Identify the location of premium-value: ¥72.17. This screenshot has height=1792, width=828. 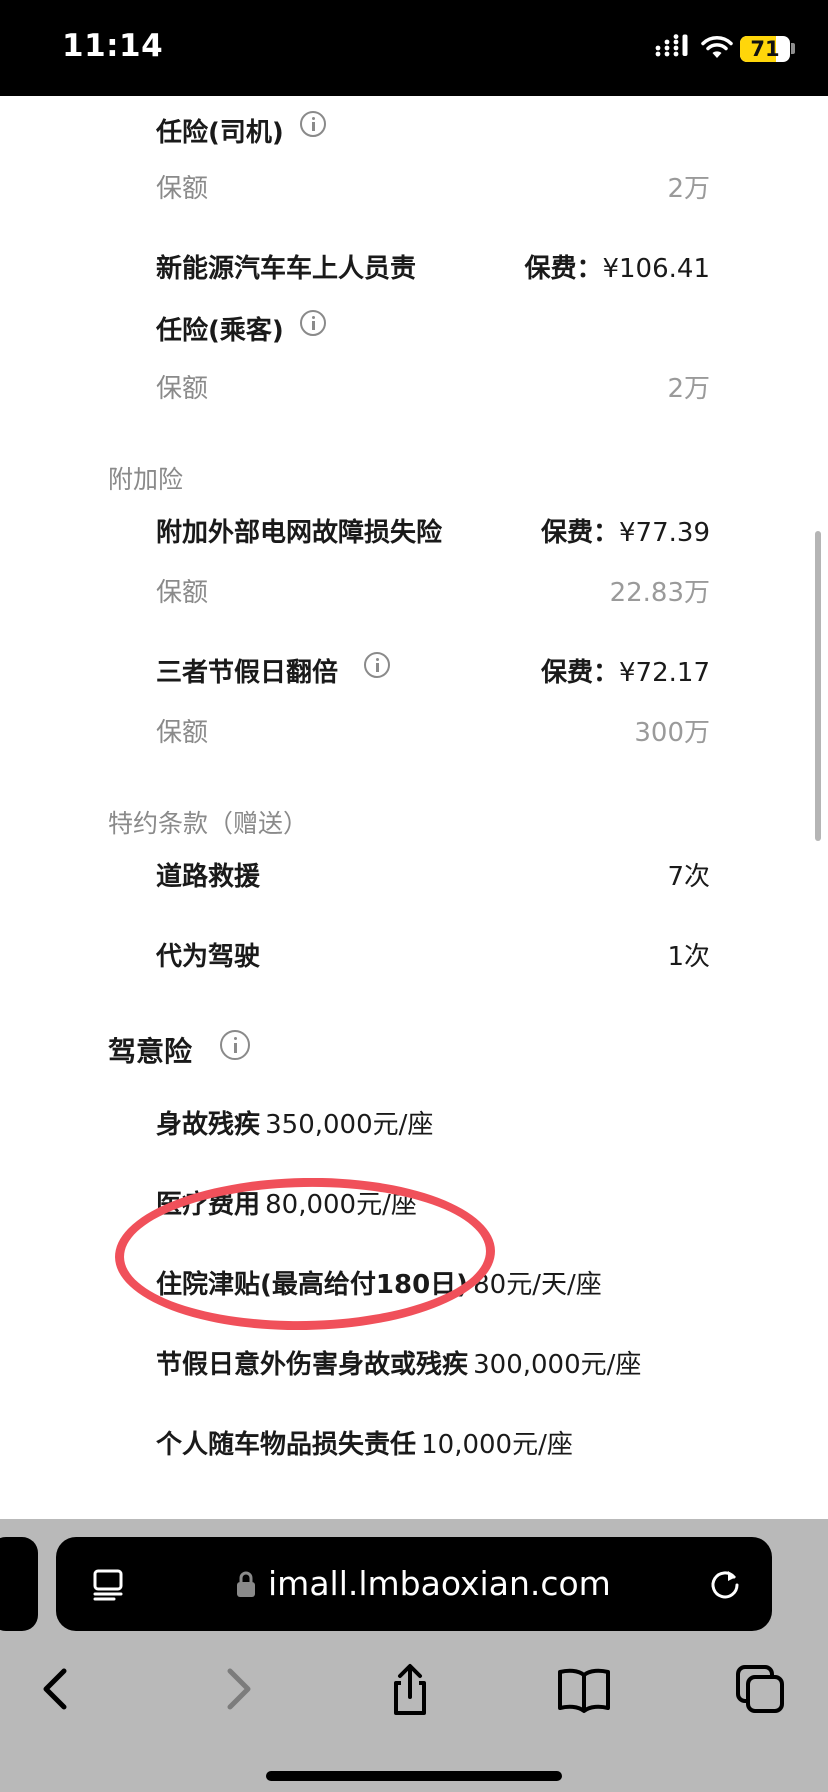
(664, 673).